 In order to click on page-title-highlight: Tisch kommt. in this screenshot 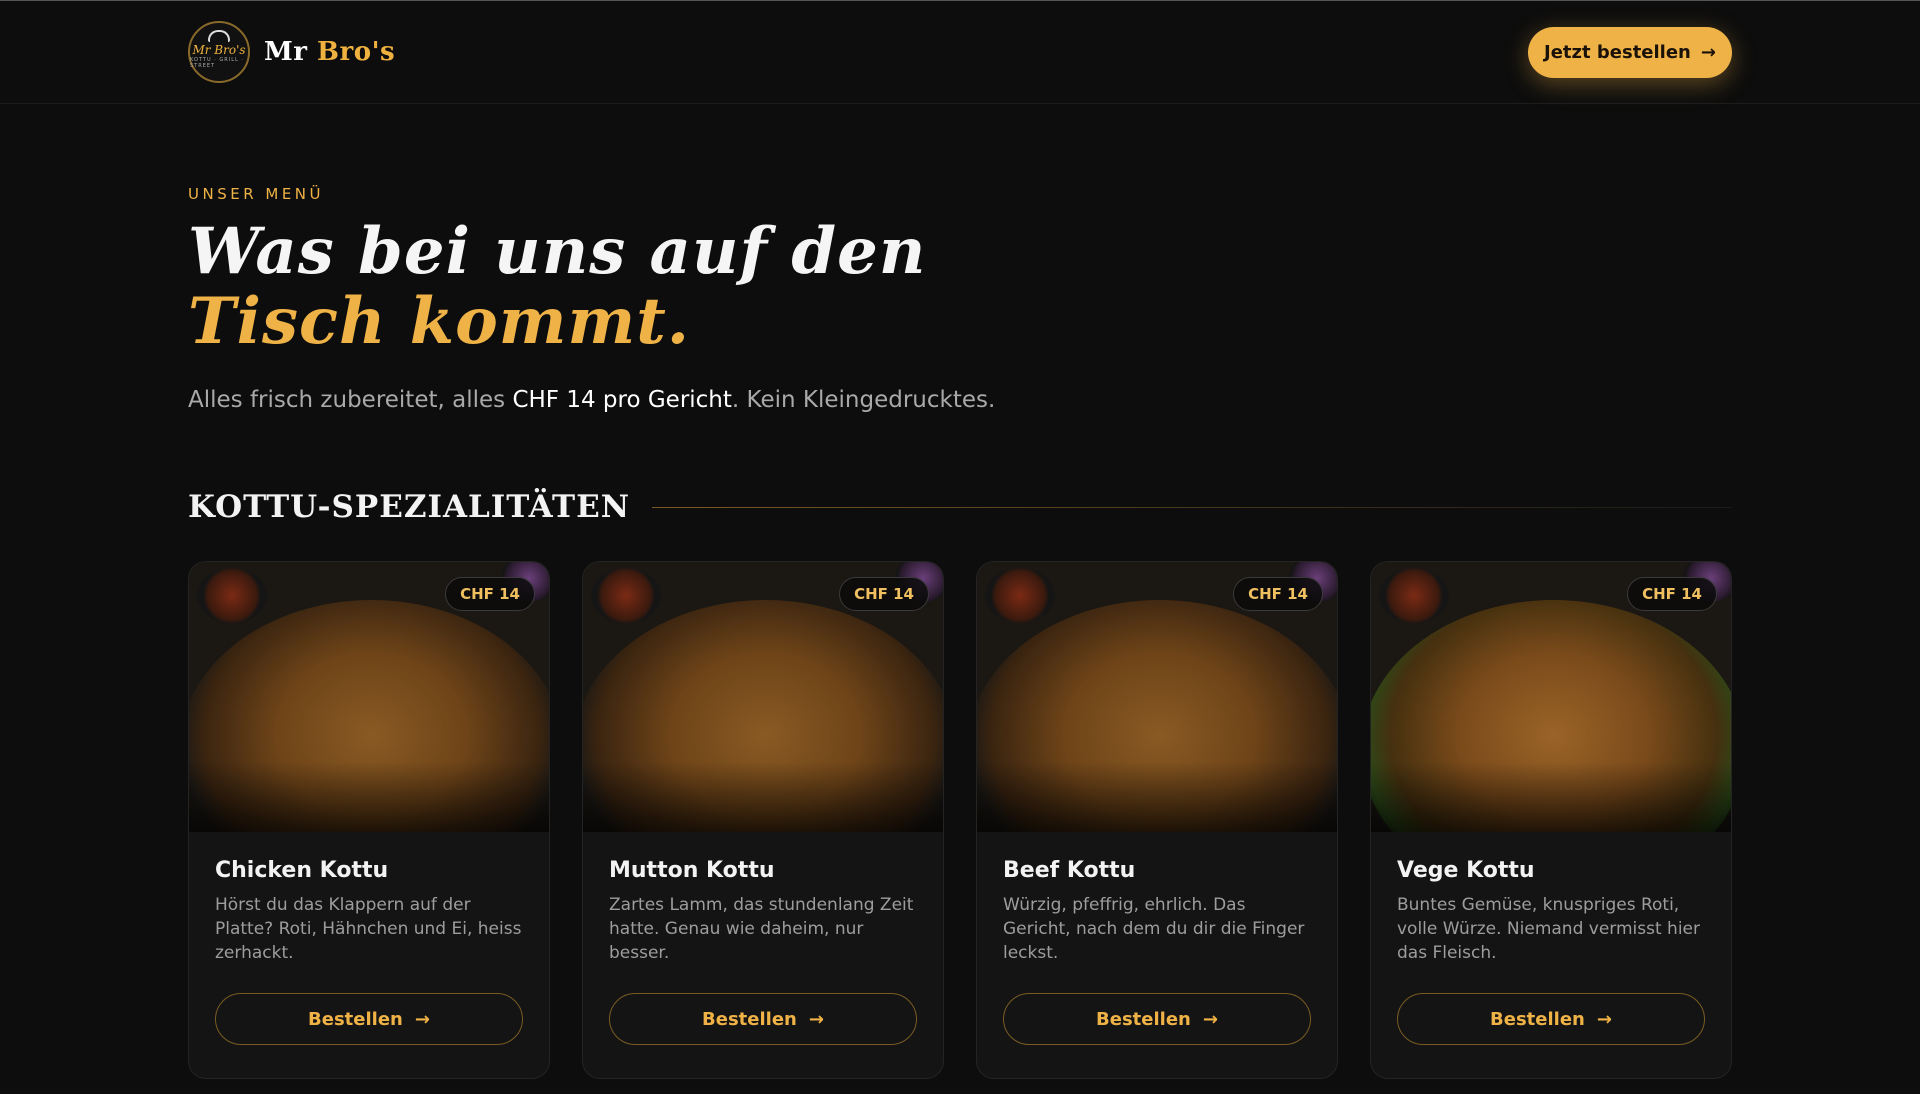, I will do `click(439, 321)`.